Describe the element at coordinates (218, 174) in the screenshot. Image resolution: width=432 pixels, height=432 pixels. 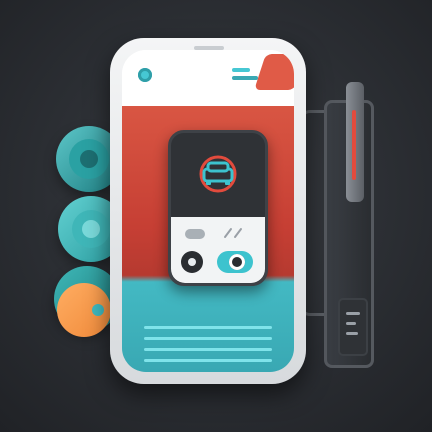
I see `car-icon` at that location.